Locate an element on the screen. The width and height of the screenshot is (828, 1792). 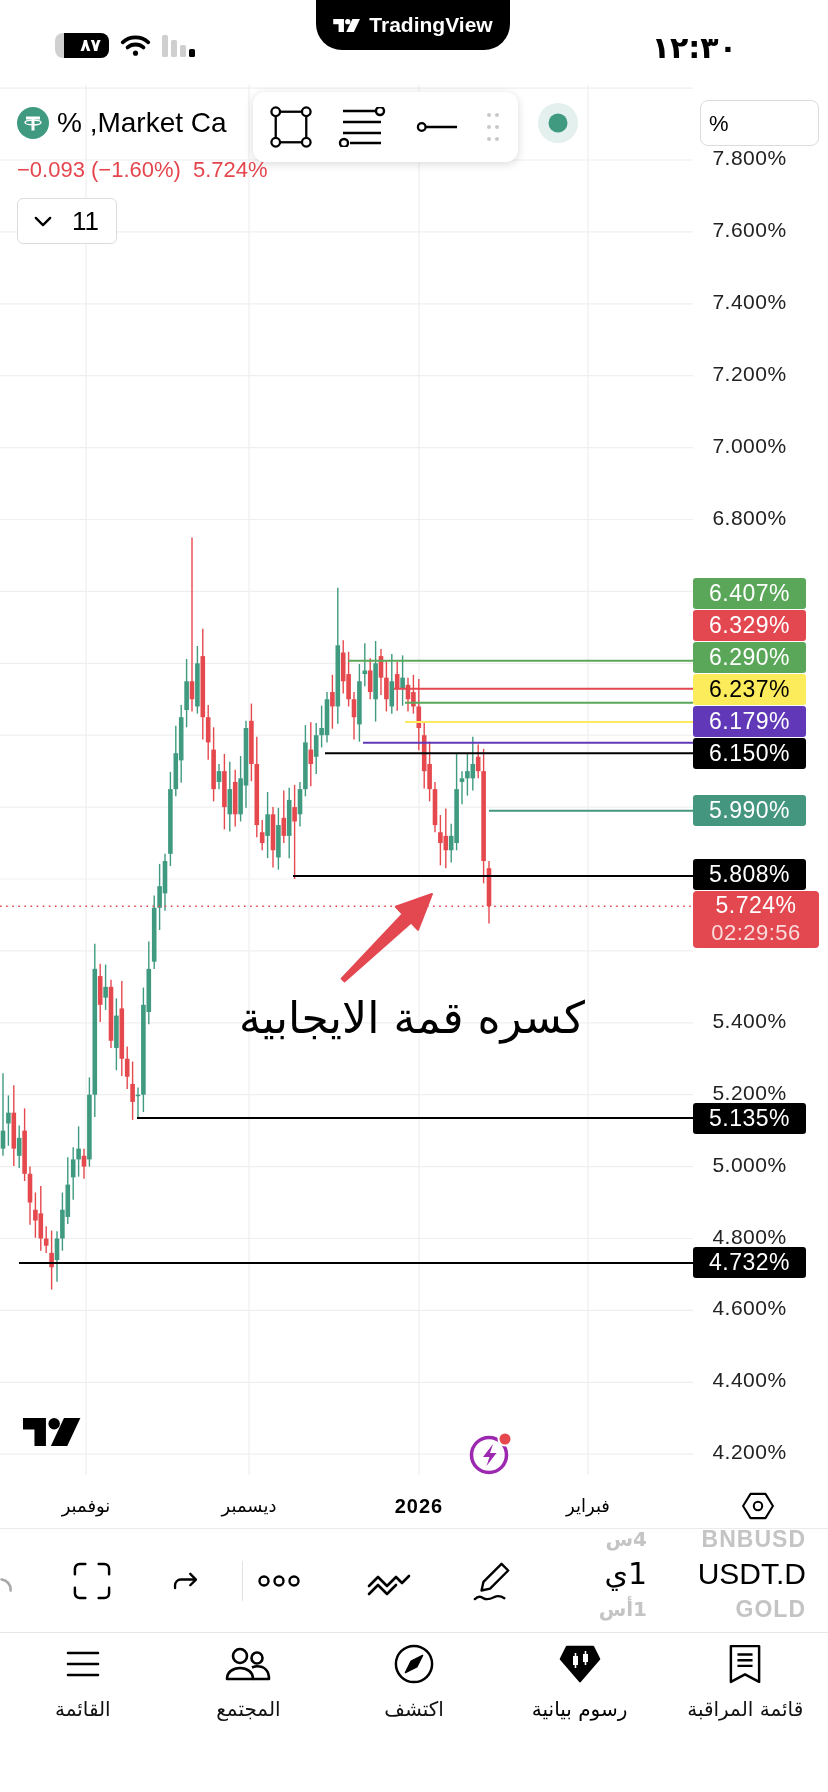
parallel-lines-icon is located at coordinates (362, 127).